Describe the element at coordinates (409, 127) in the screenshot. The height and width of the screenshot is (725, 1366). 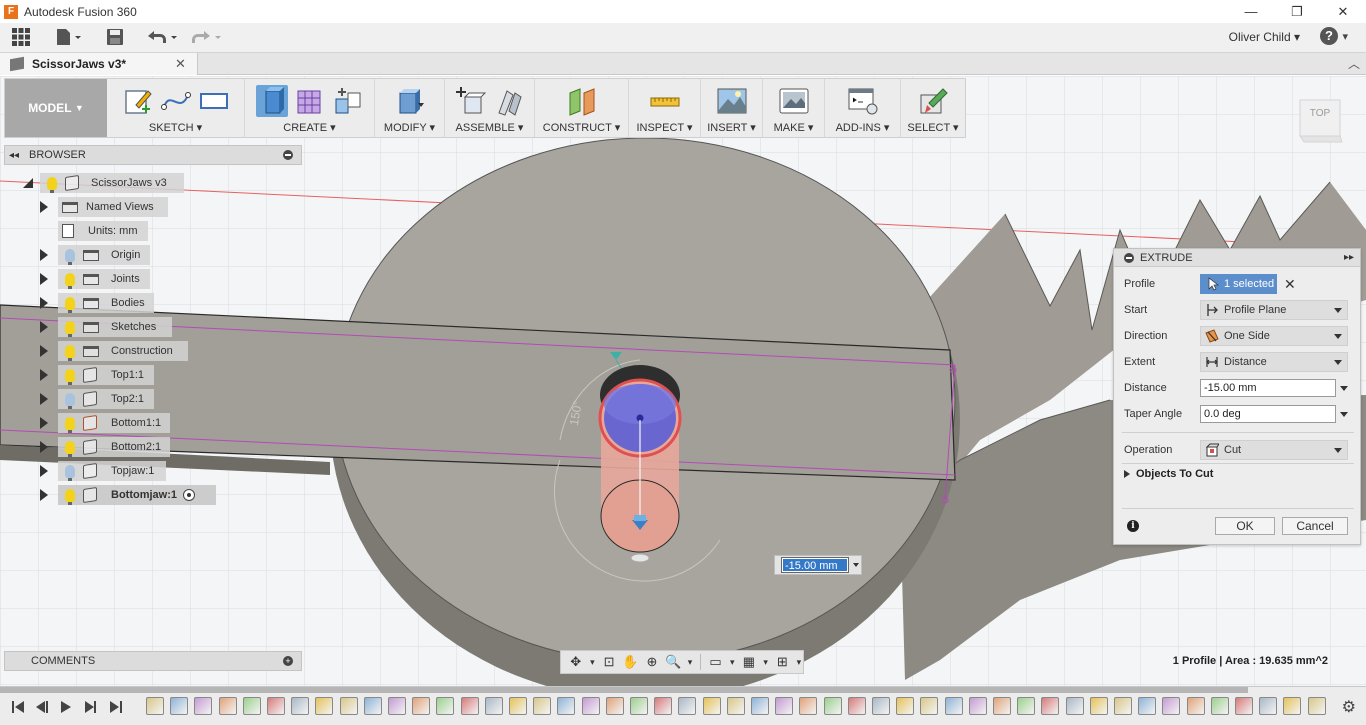
I see `modify-menu: MODIFY ▾` at that location.